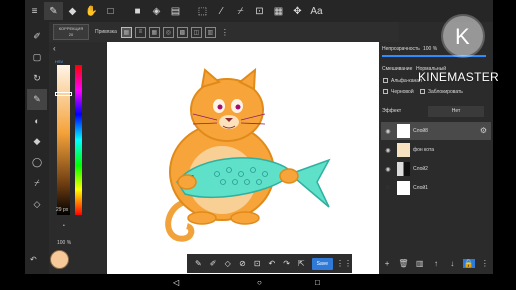  What do you see at coordinates (436, 150) in the screenshot?
I see `layer-row: ◉ фон кота` at bounding box center [436, 150].